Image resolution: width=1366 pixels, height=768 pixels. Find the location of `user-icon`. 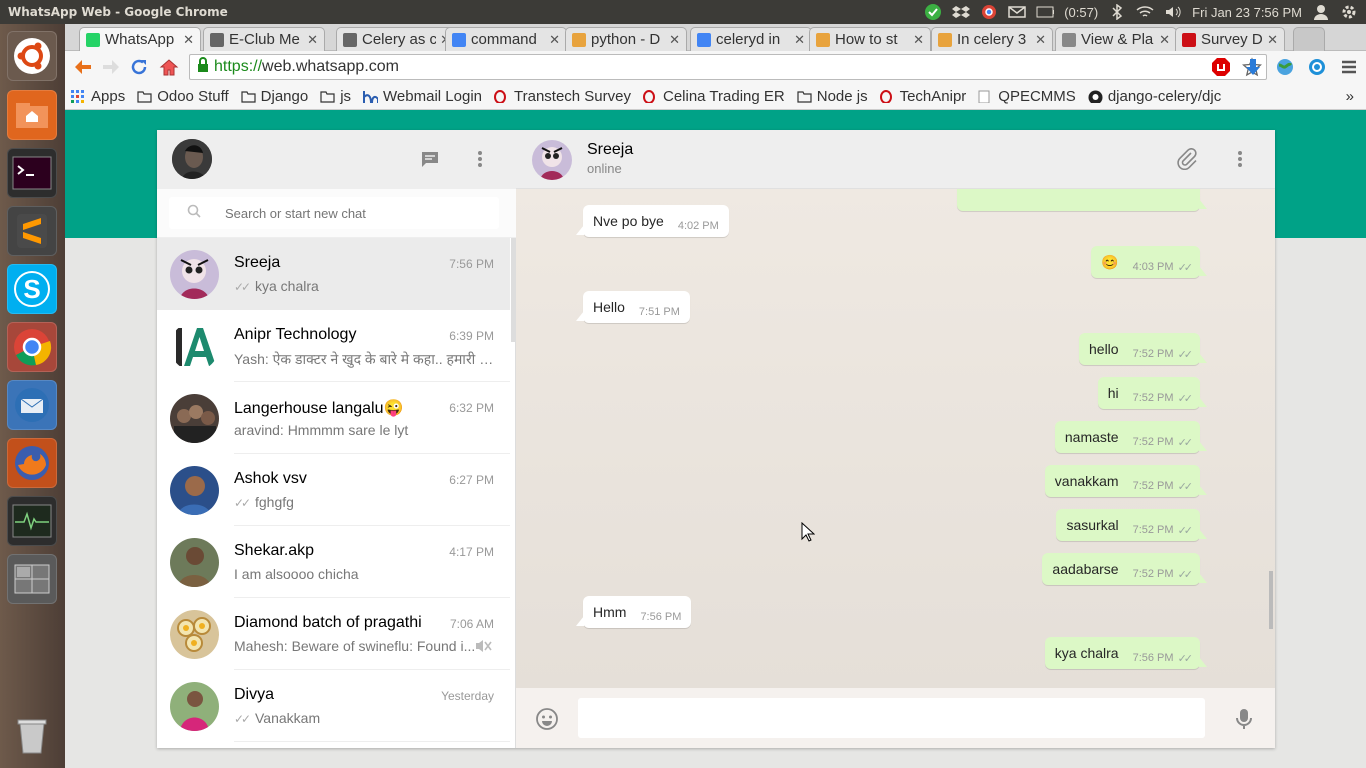

user-icon is located at coordinates (1321, 12).